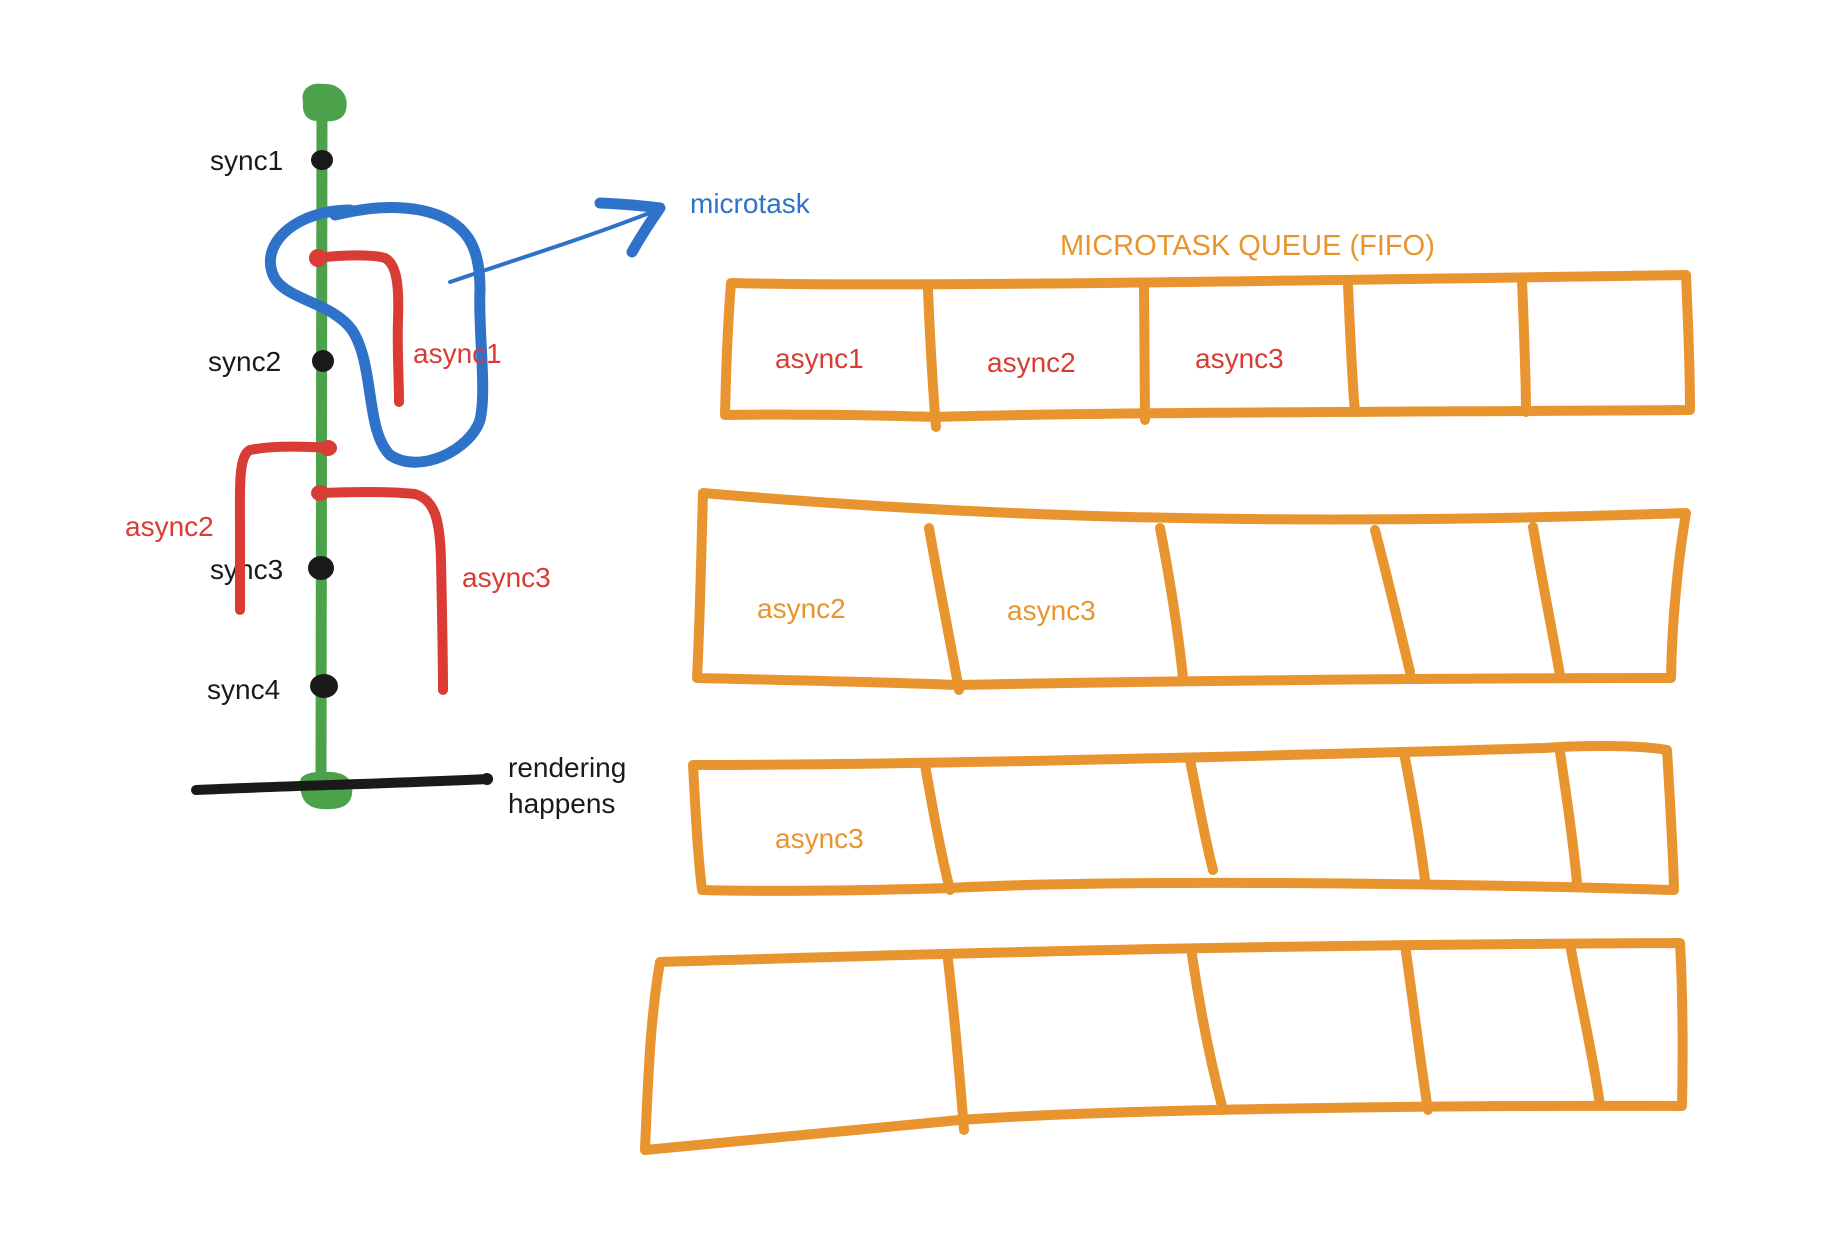 Image resolution: width=1834 pixels, height=1256 pixels. What do you see at coordinates (1247, 246) in the screenshot?
I see `queue-title: MICROTASK QUEUE (FIFO)` at bounding box center [1247, 246].